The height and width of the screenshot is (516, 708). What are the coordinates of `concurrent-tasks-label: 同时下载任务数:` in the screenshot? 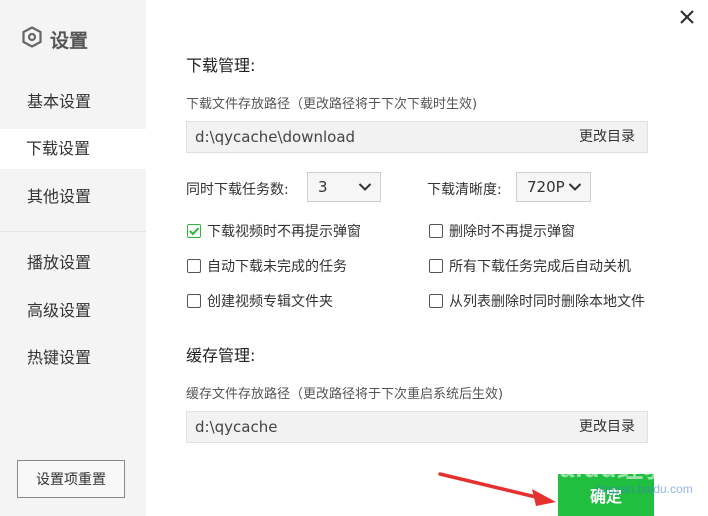 It's located at (237, 190).